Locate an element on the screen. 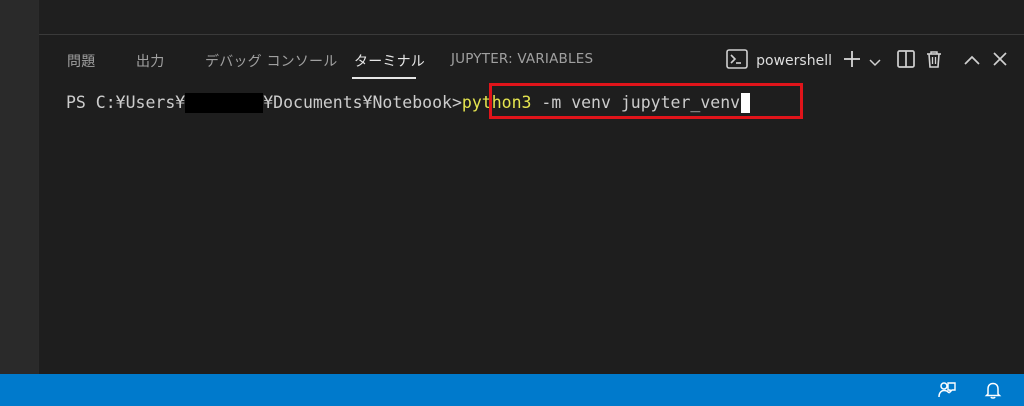  split-terminal-button is located at coordinates (906, 61).